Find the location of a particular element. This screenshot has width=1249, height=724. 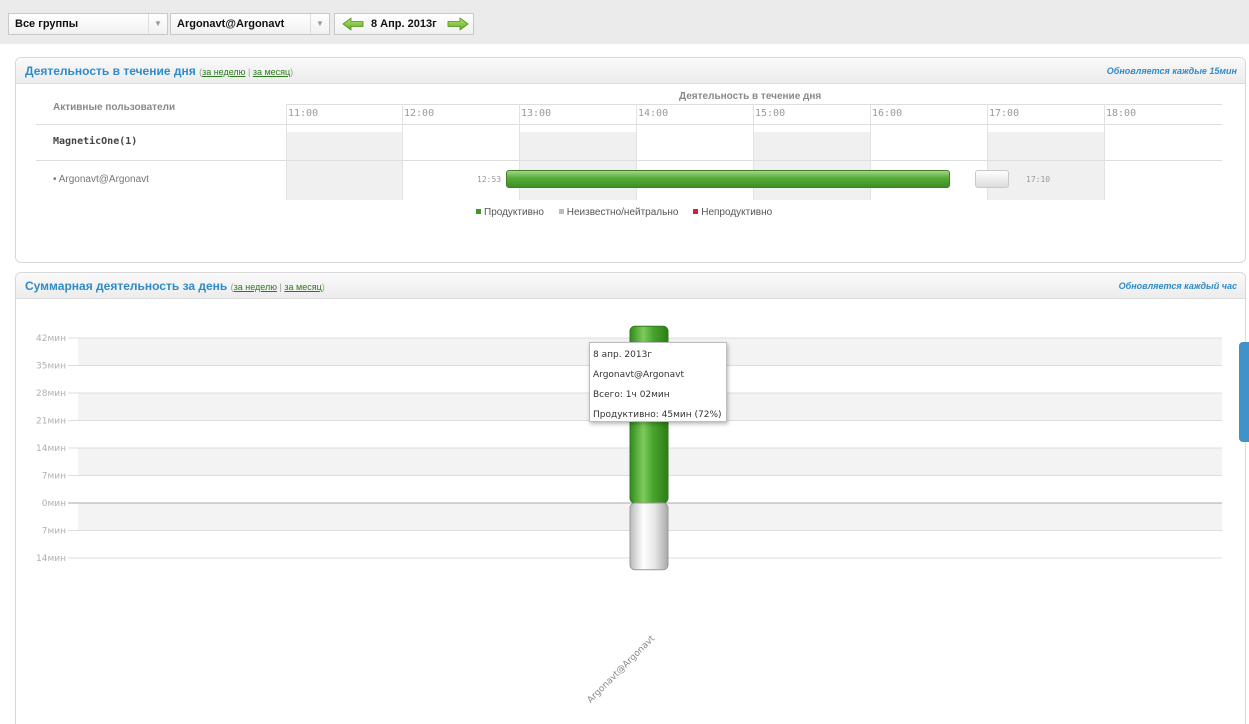

groups-select-value: Все группы is located at coordinates (47, 24).